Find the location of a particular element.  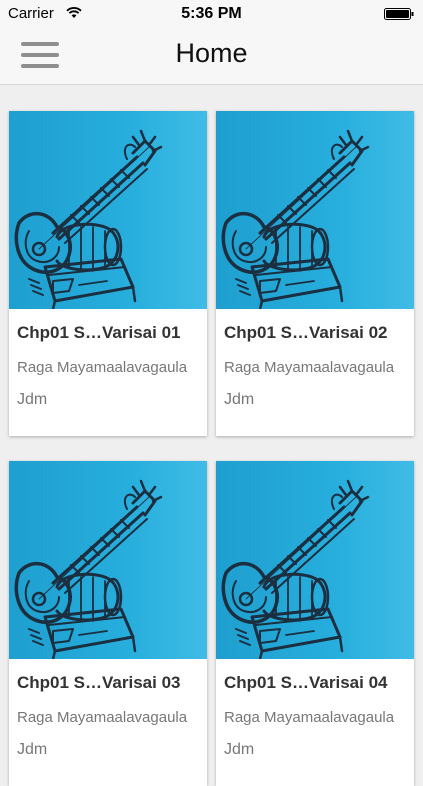

card-title: Chp01 S…Varisai 02 is located at coordinates (306, 332).